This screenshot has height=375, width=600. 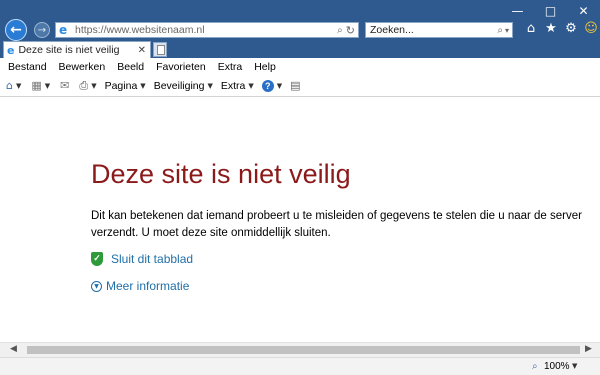 I want to click on address-bar: e https://www.websitenaam.nl ⌕ ↻, so click(x=207, y=30).